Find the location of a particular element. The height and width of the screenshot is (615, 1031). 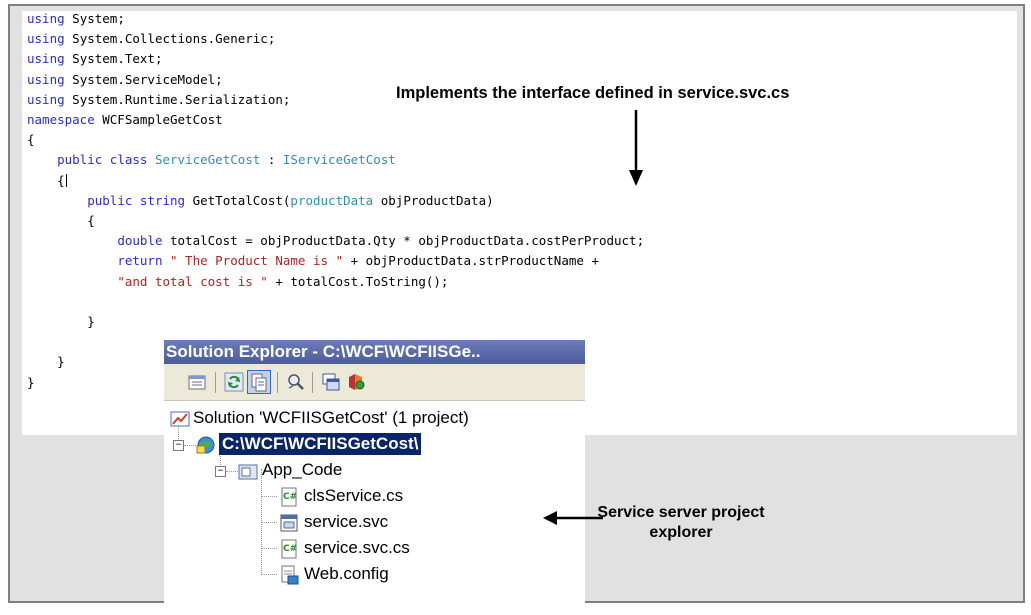

website-project-icon is located at coordinates (205, 445).